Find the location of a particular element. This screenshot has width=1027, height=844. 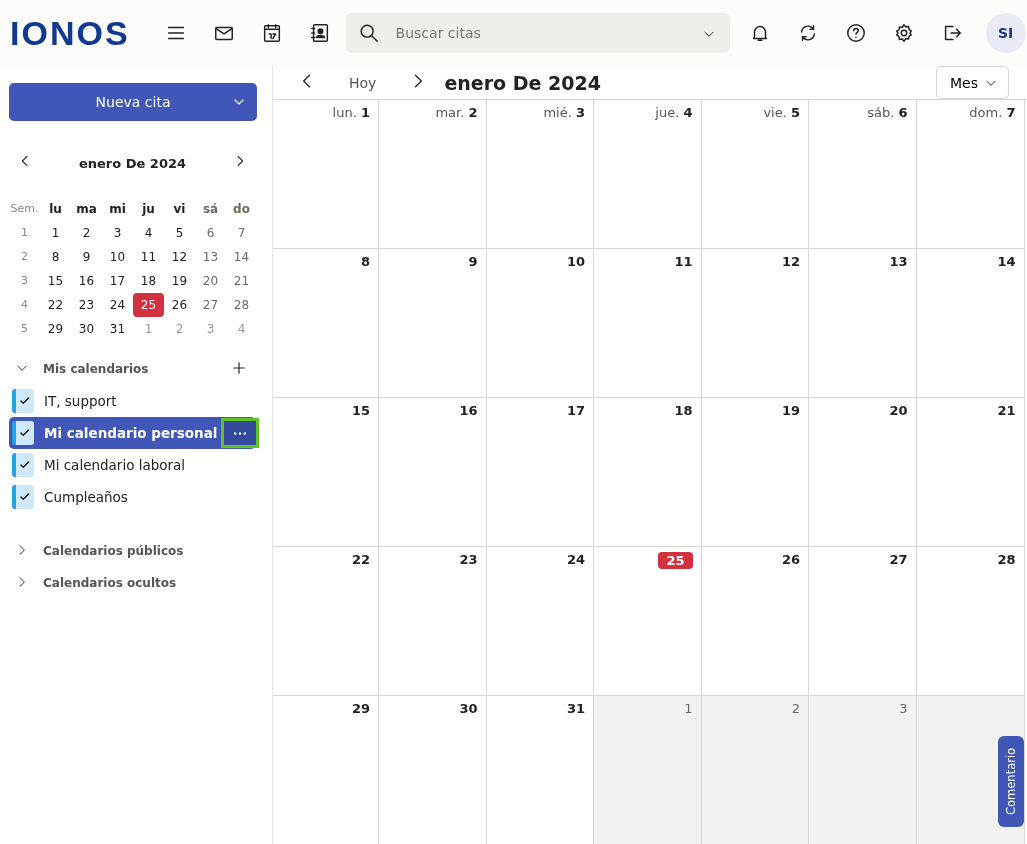

group-label: Mis calendarios is located at coordinates (136, 369).